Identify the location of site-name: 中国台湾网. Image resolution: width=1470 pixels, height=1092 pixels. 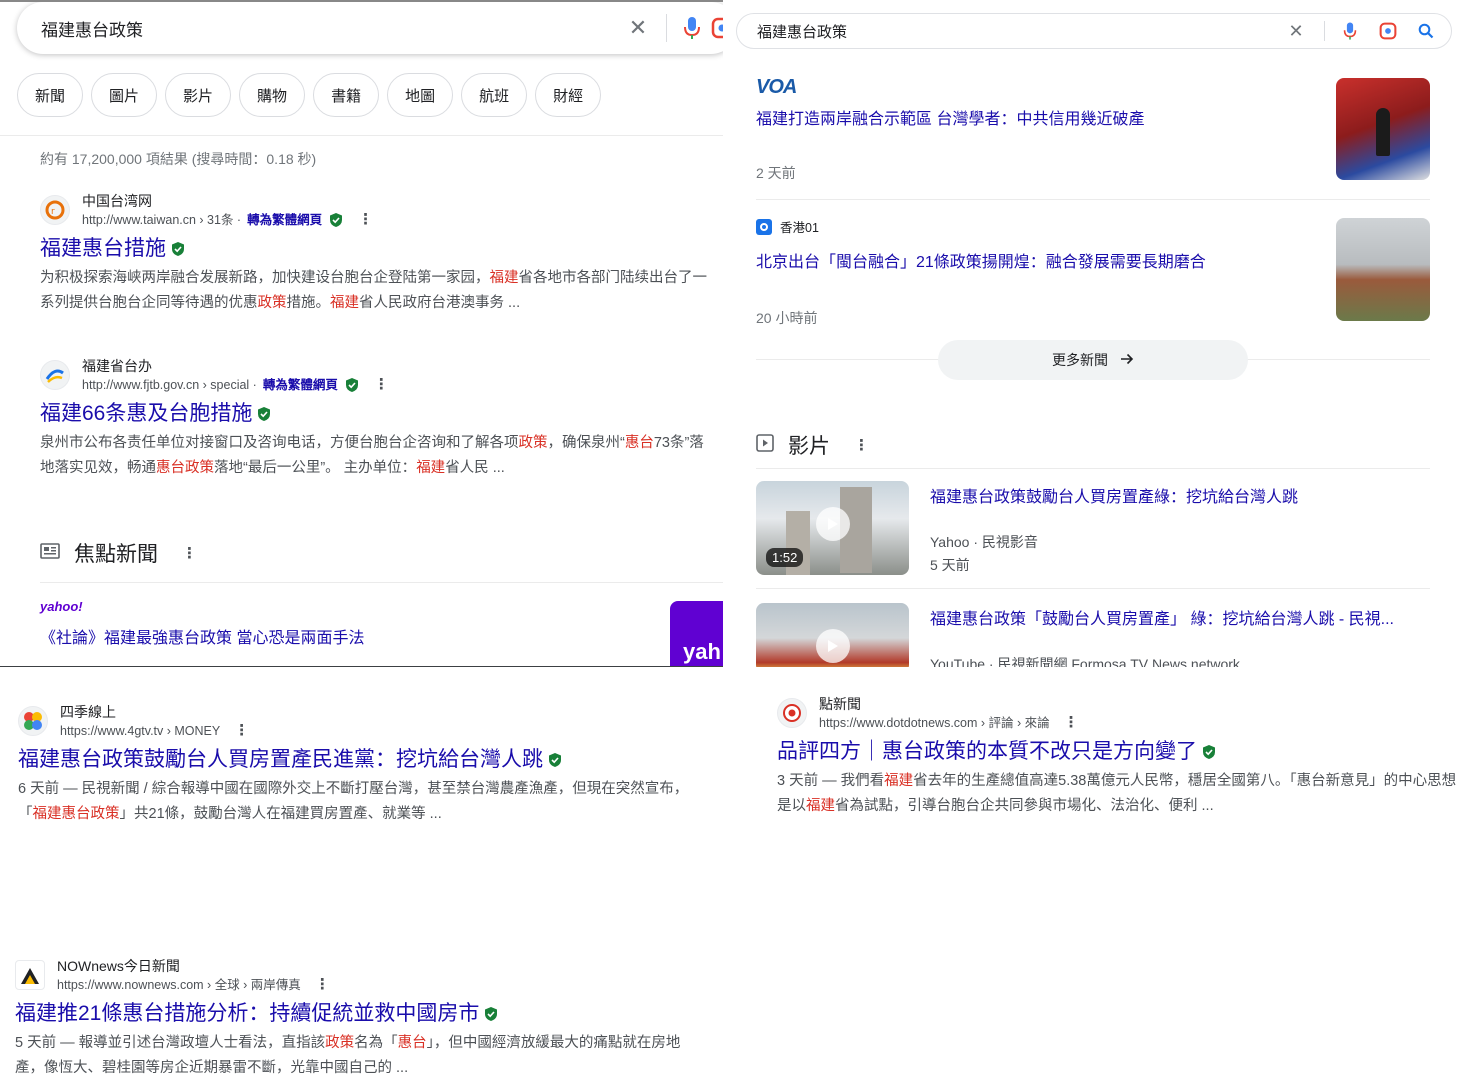
(117, 201).